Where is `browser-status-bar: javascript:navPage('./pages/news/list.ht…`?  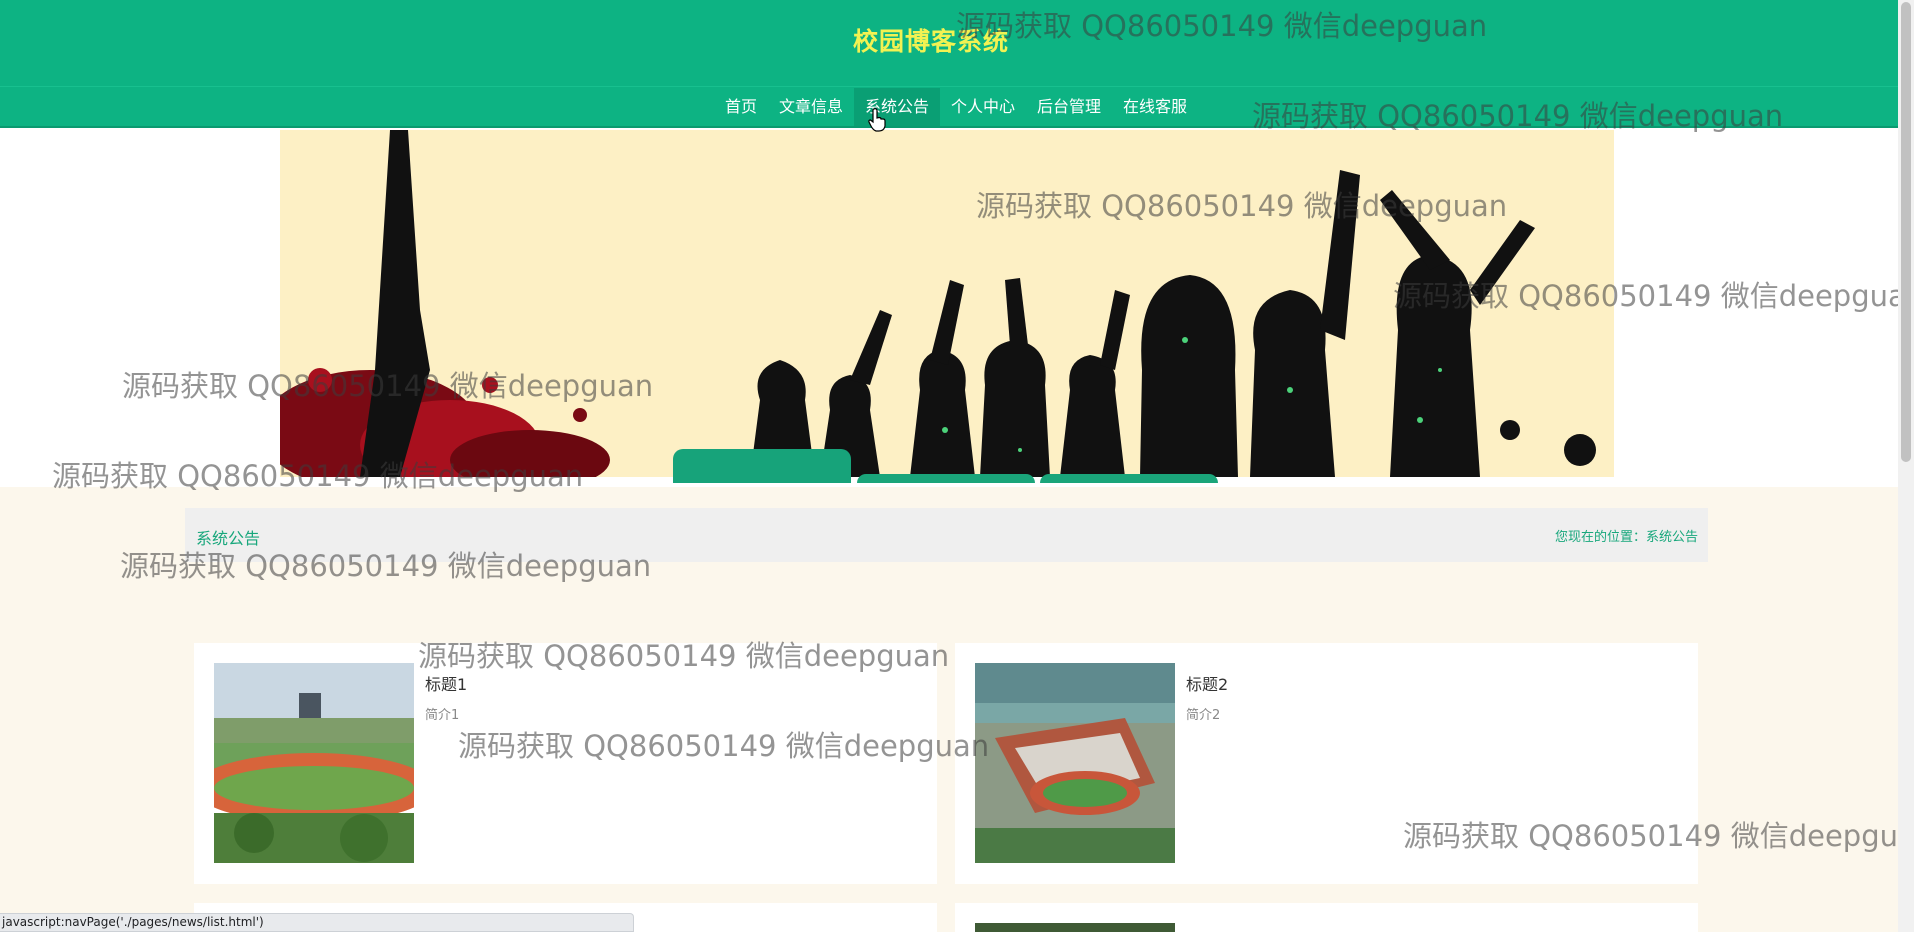
browser-status-bar: javascript:navPage('./pages/news/list.ht… is located at coordinates (317, 922).